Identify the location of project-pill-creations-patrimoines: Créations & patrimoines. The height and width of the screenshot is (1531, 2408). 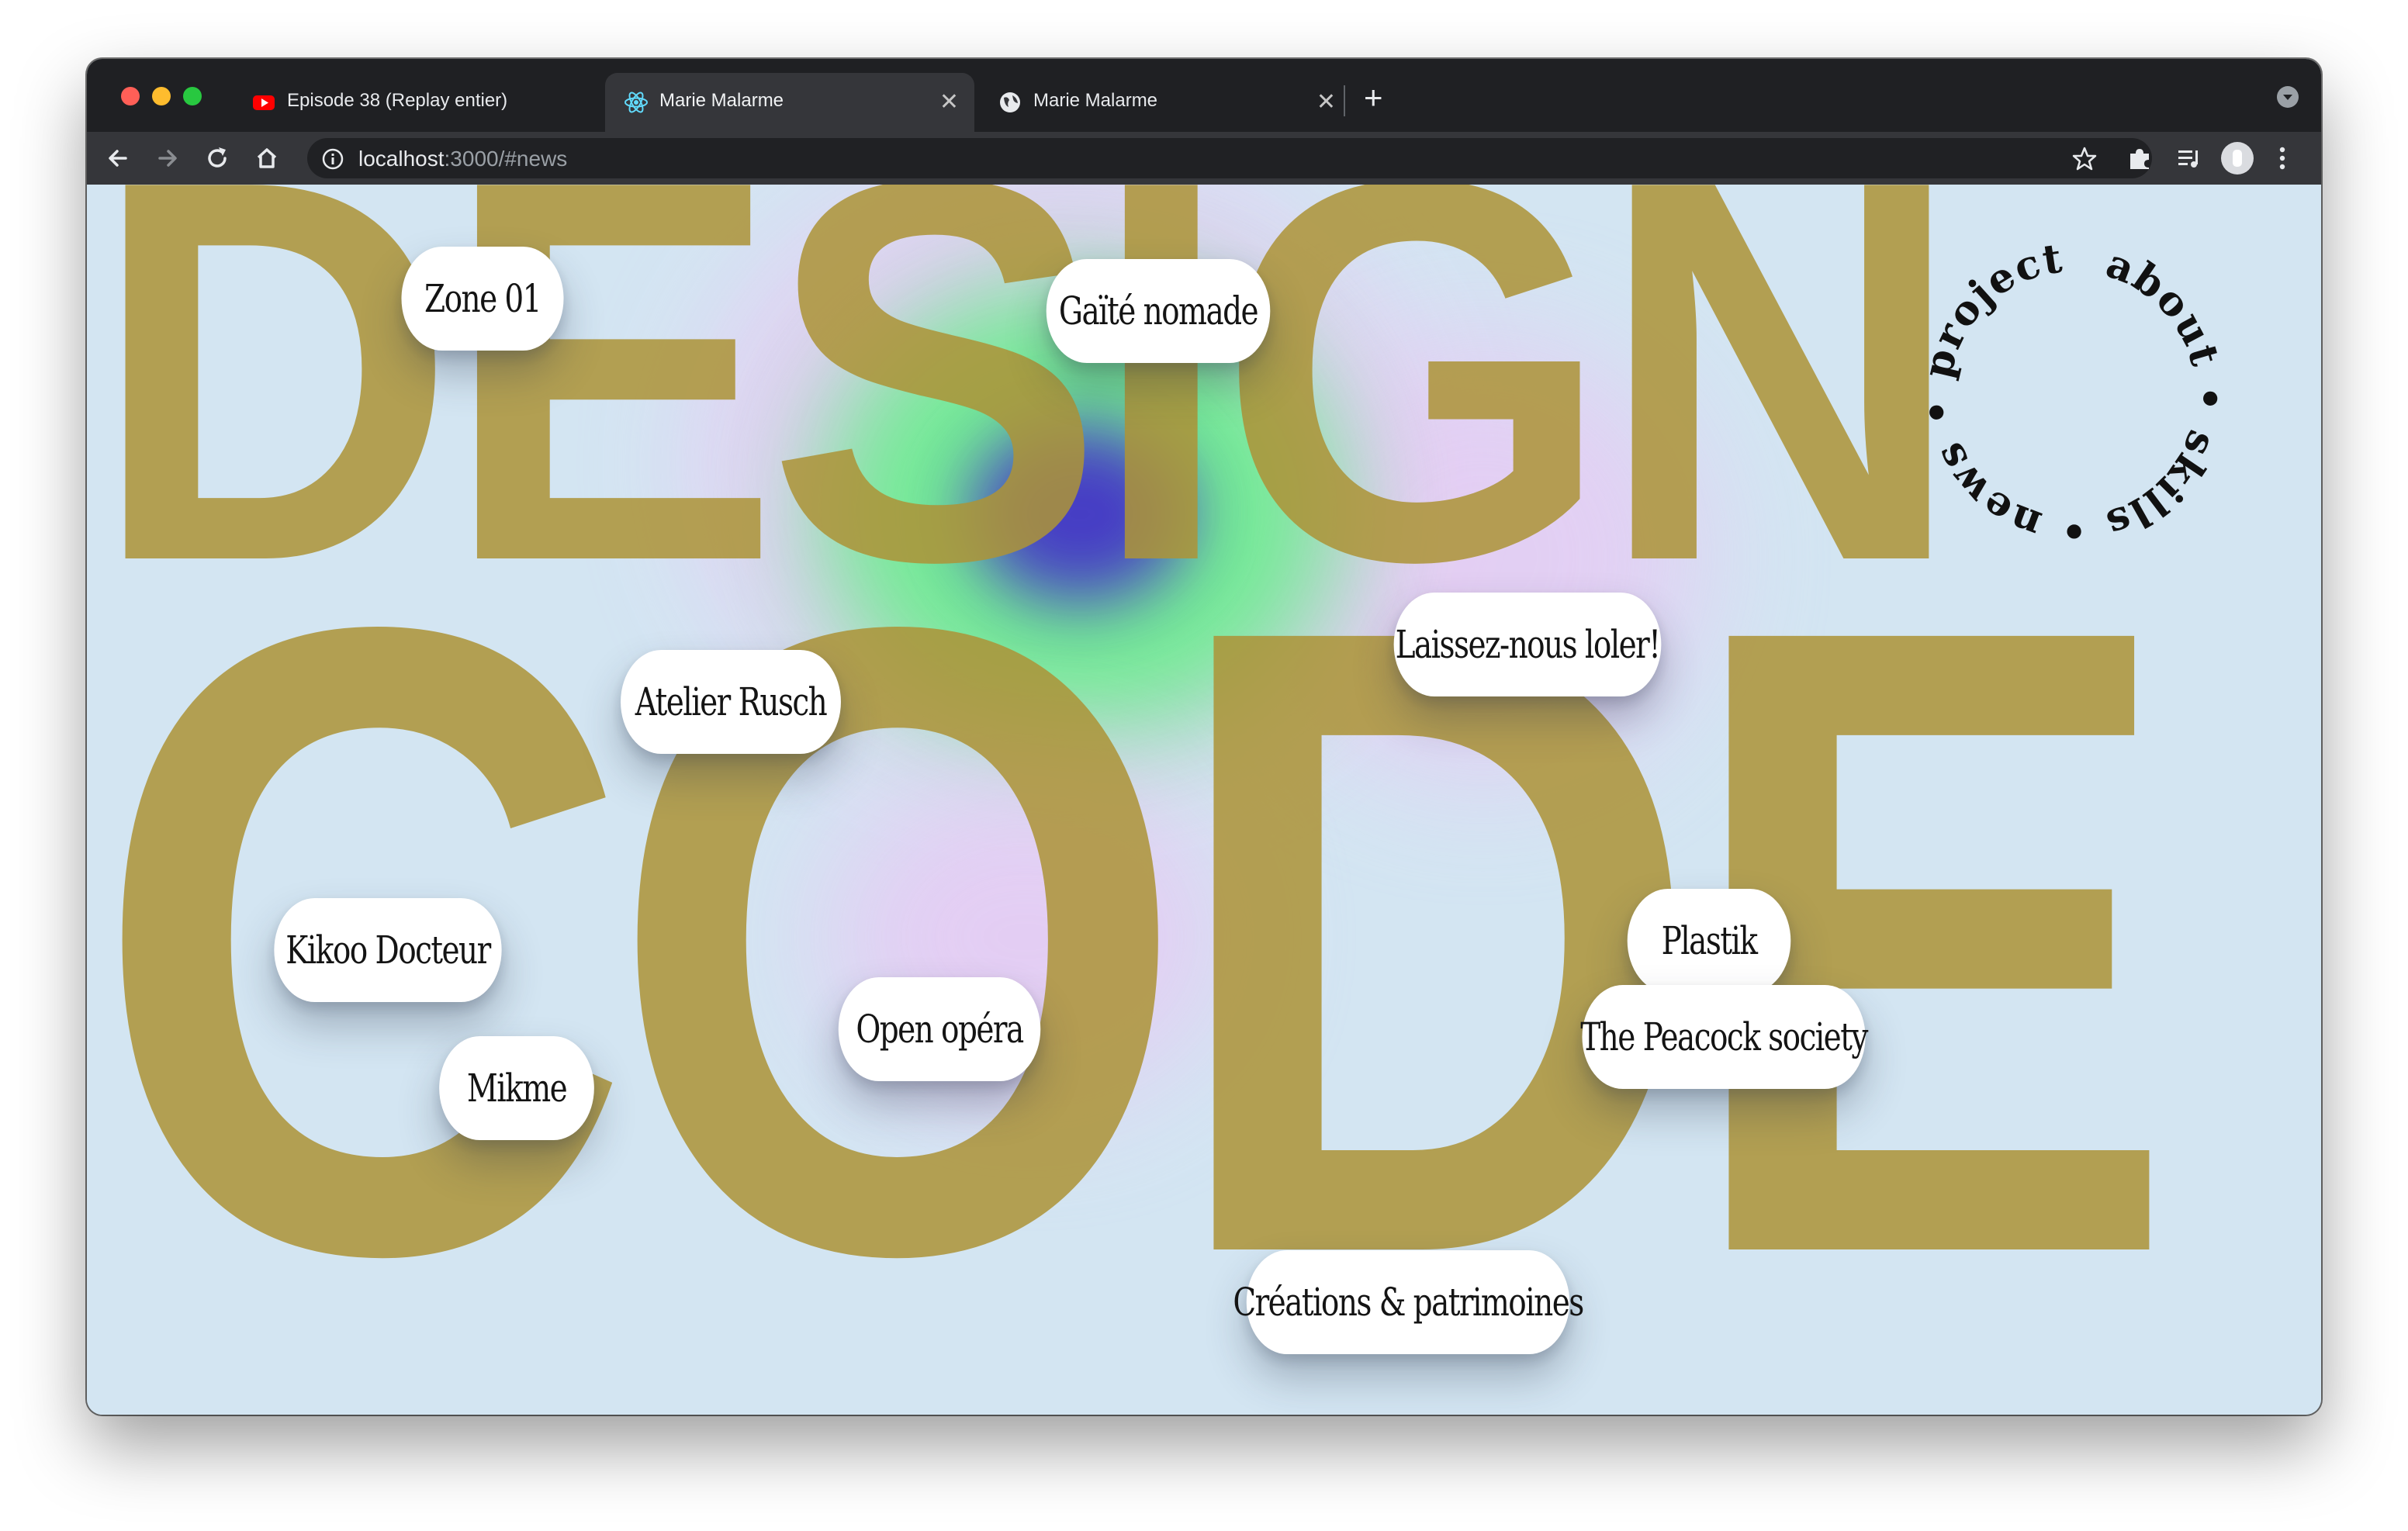
(1408, 1302).